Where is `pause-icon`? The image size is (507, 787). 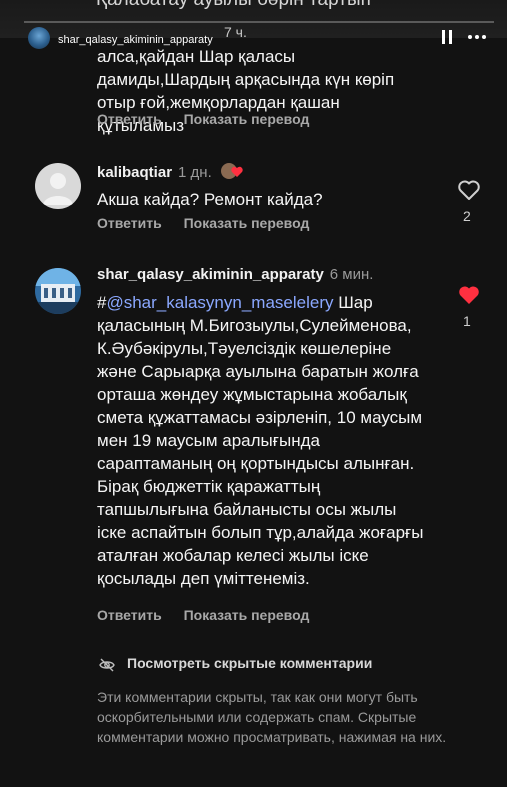 pause-icon is located at coordinates (447, 37).